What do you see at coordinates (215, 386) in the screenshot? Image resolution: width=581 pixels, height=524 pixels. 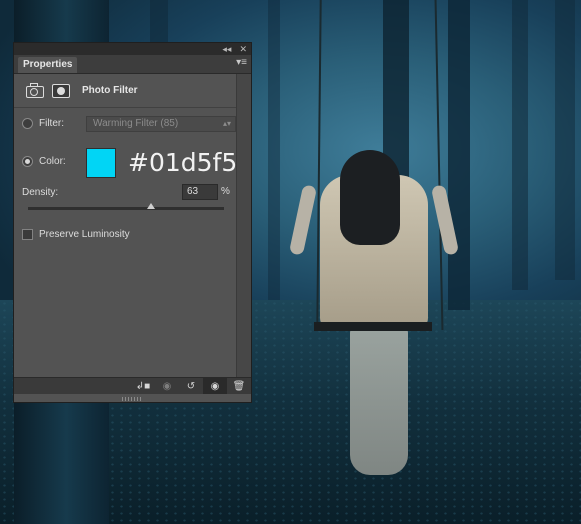 I see `visibility-eye-icon: ◉` at bounding box center [215, 386].